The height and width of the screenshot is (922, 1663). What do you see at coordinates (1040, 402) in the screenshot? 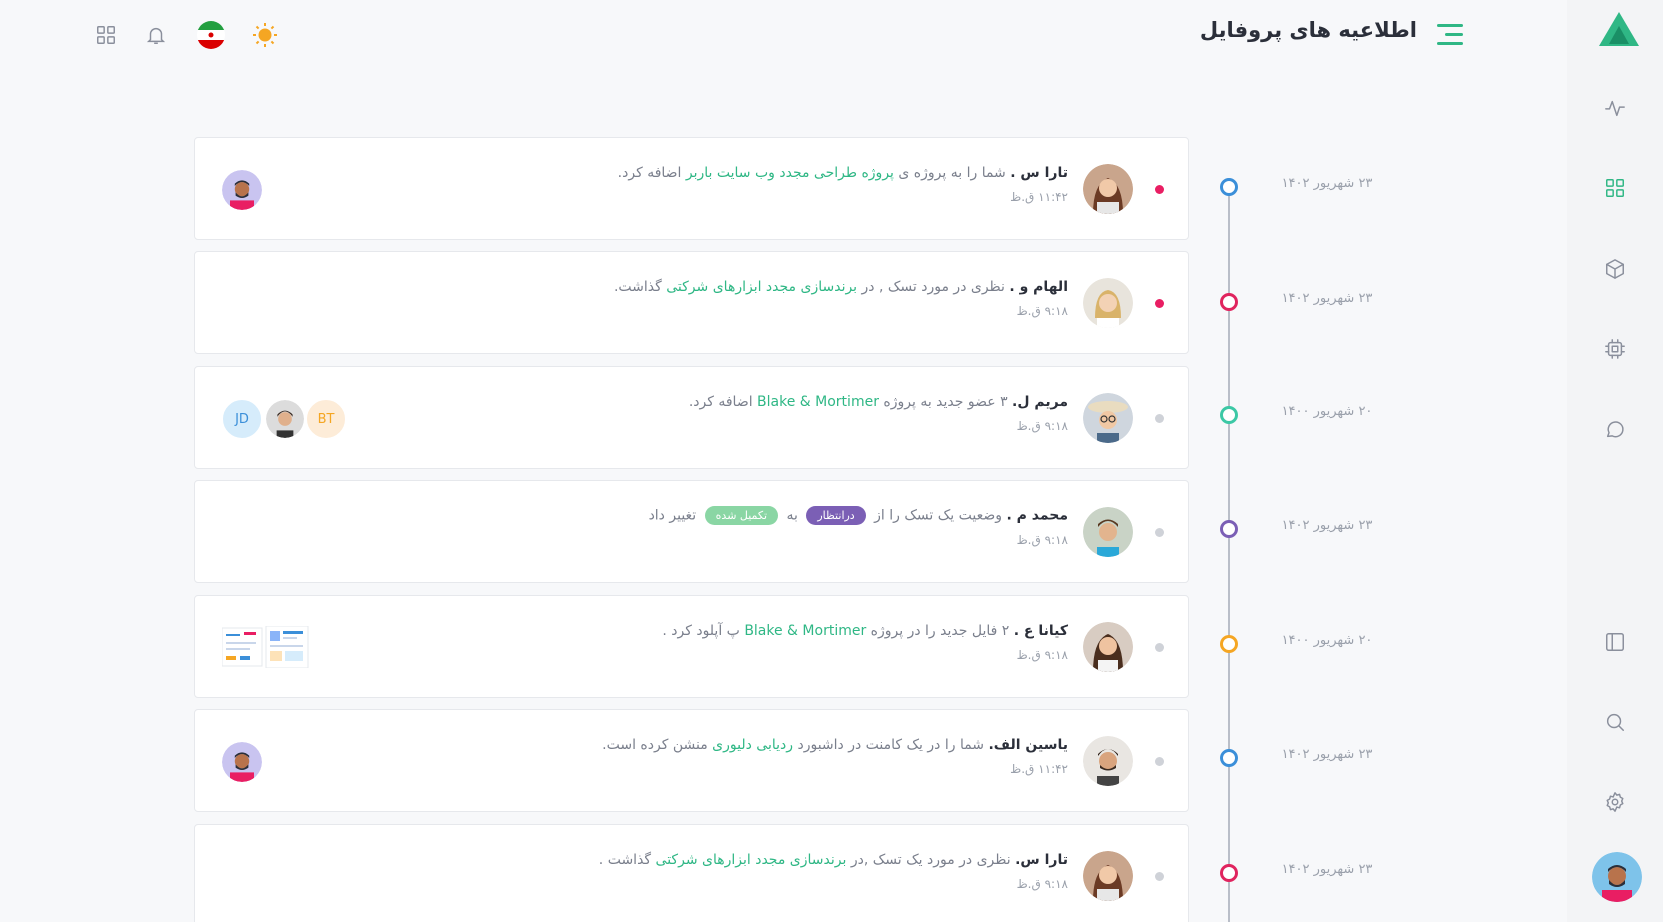
I see `actor-name: مریم ل.` at bounding box center [1040, 402].